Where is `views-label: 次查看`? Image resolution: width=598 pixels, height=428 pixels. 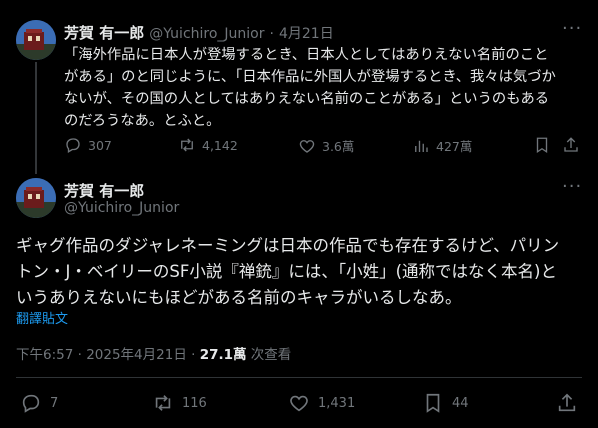
views-label: 次查看 is located at coordinates (269, 355).